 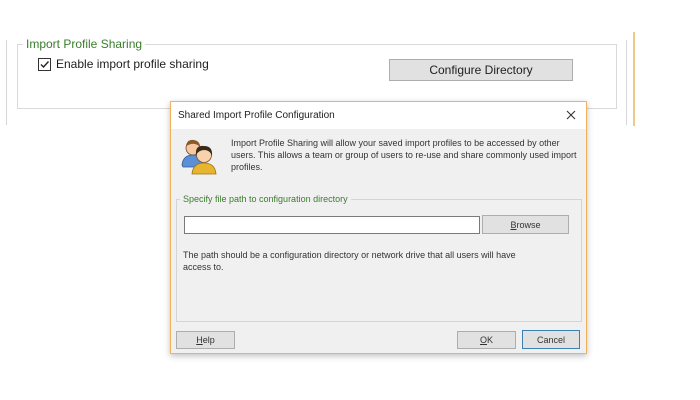 I want to click on enable-sharing-checkbox, so click(x=44, y=64).